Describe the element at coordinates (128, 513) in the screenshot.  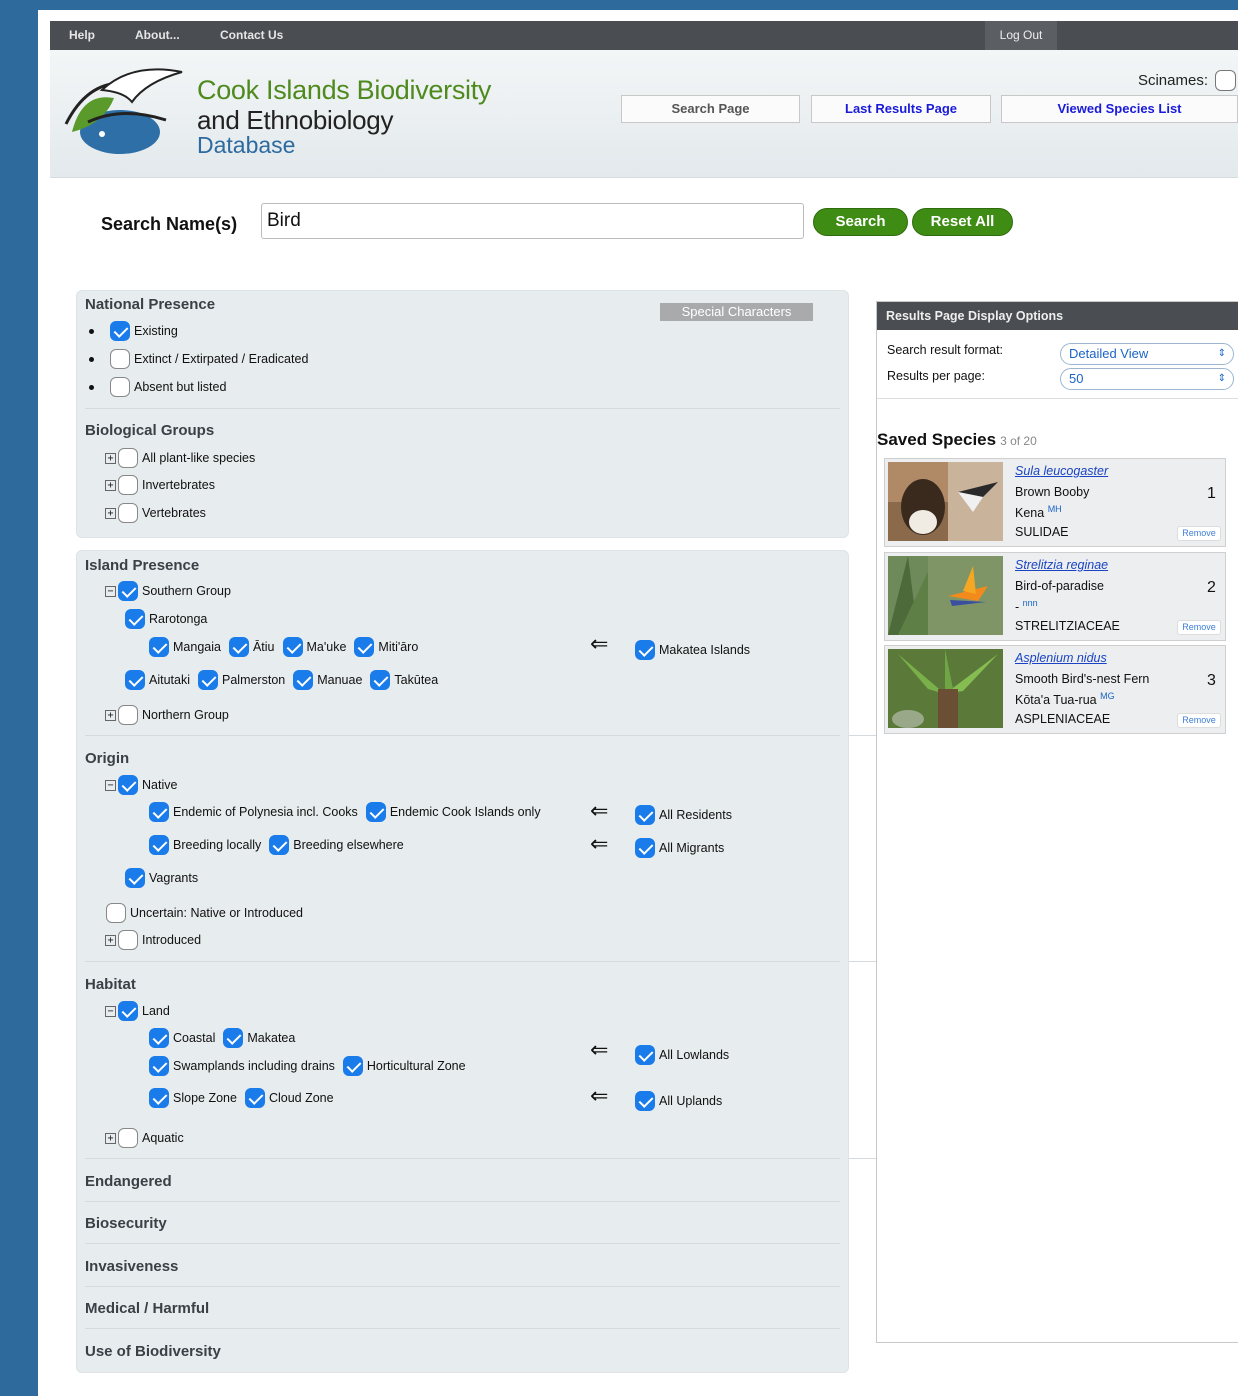
I see `bg-vertebrates-checkbox` at that location.